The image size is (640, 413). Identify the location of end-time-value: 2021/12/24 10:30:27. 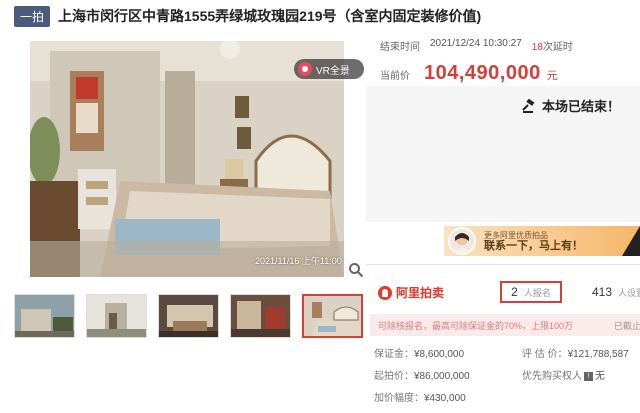
(476, 43).